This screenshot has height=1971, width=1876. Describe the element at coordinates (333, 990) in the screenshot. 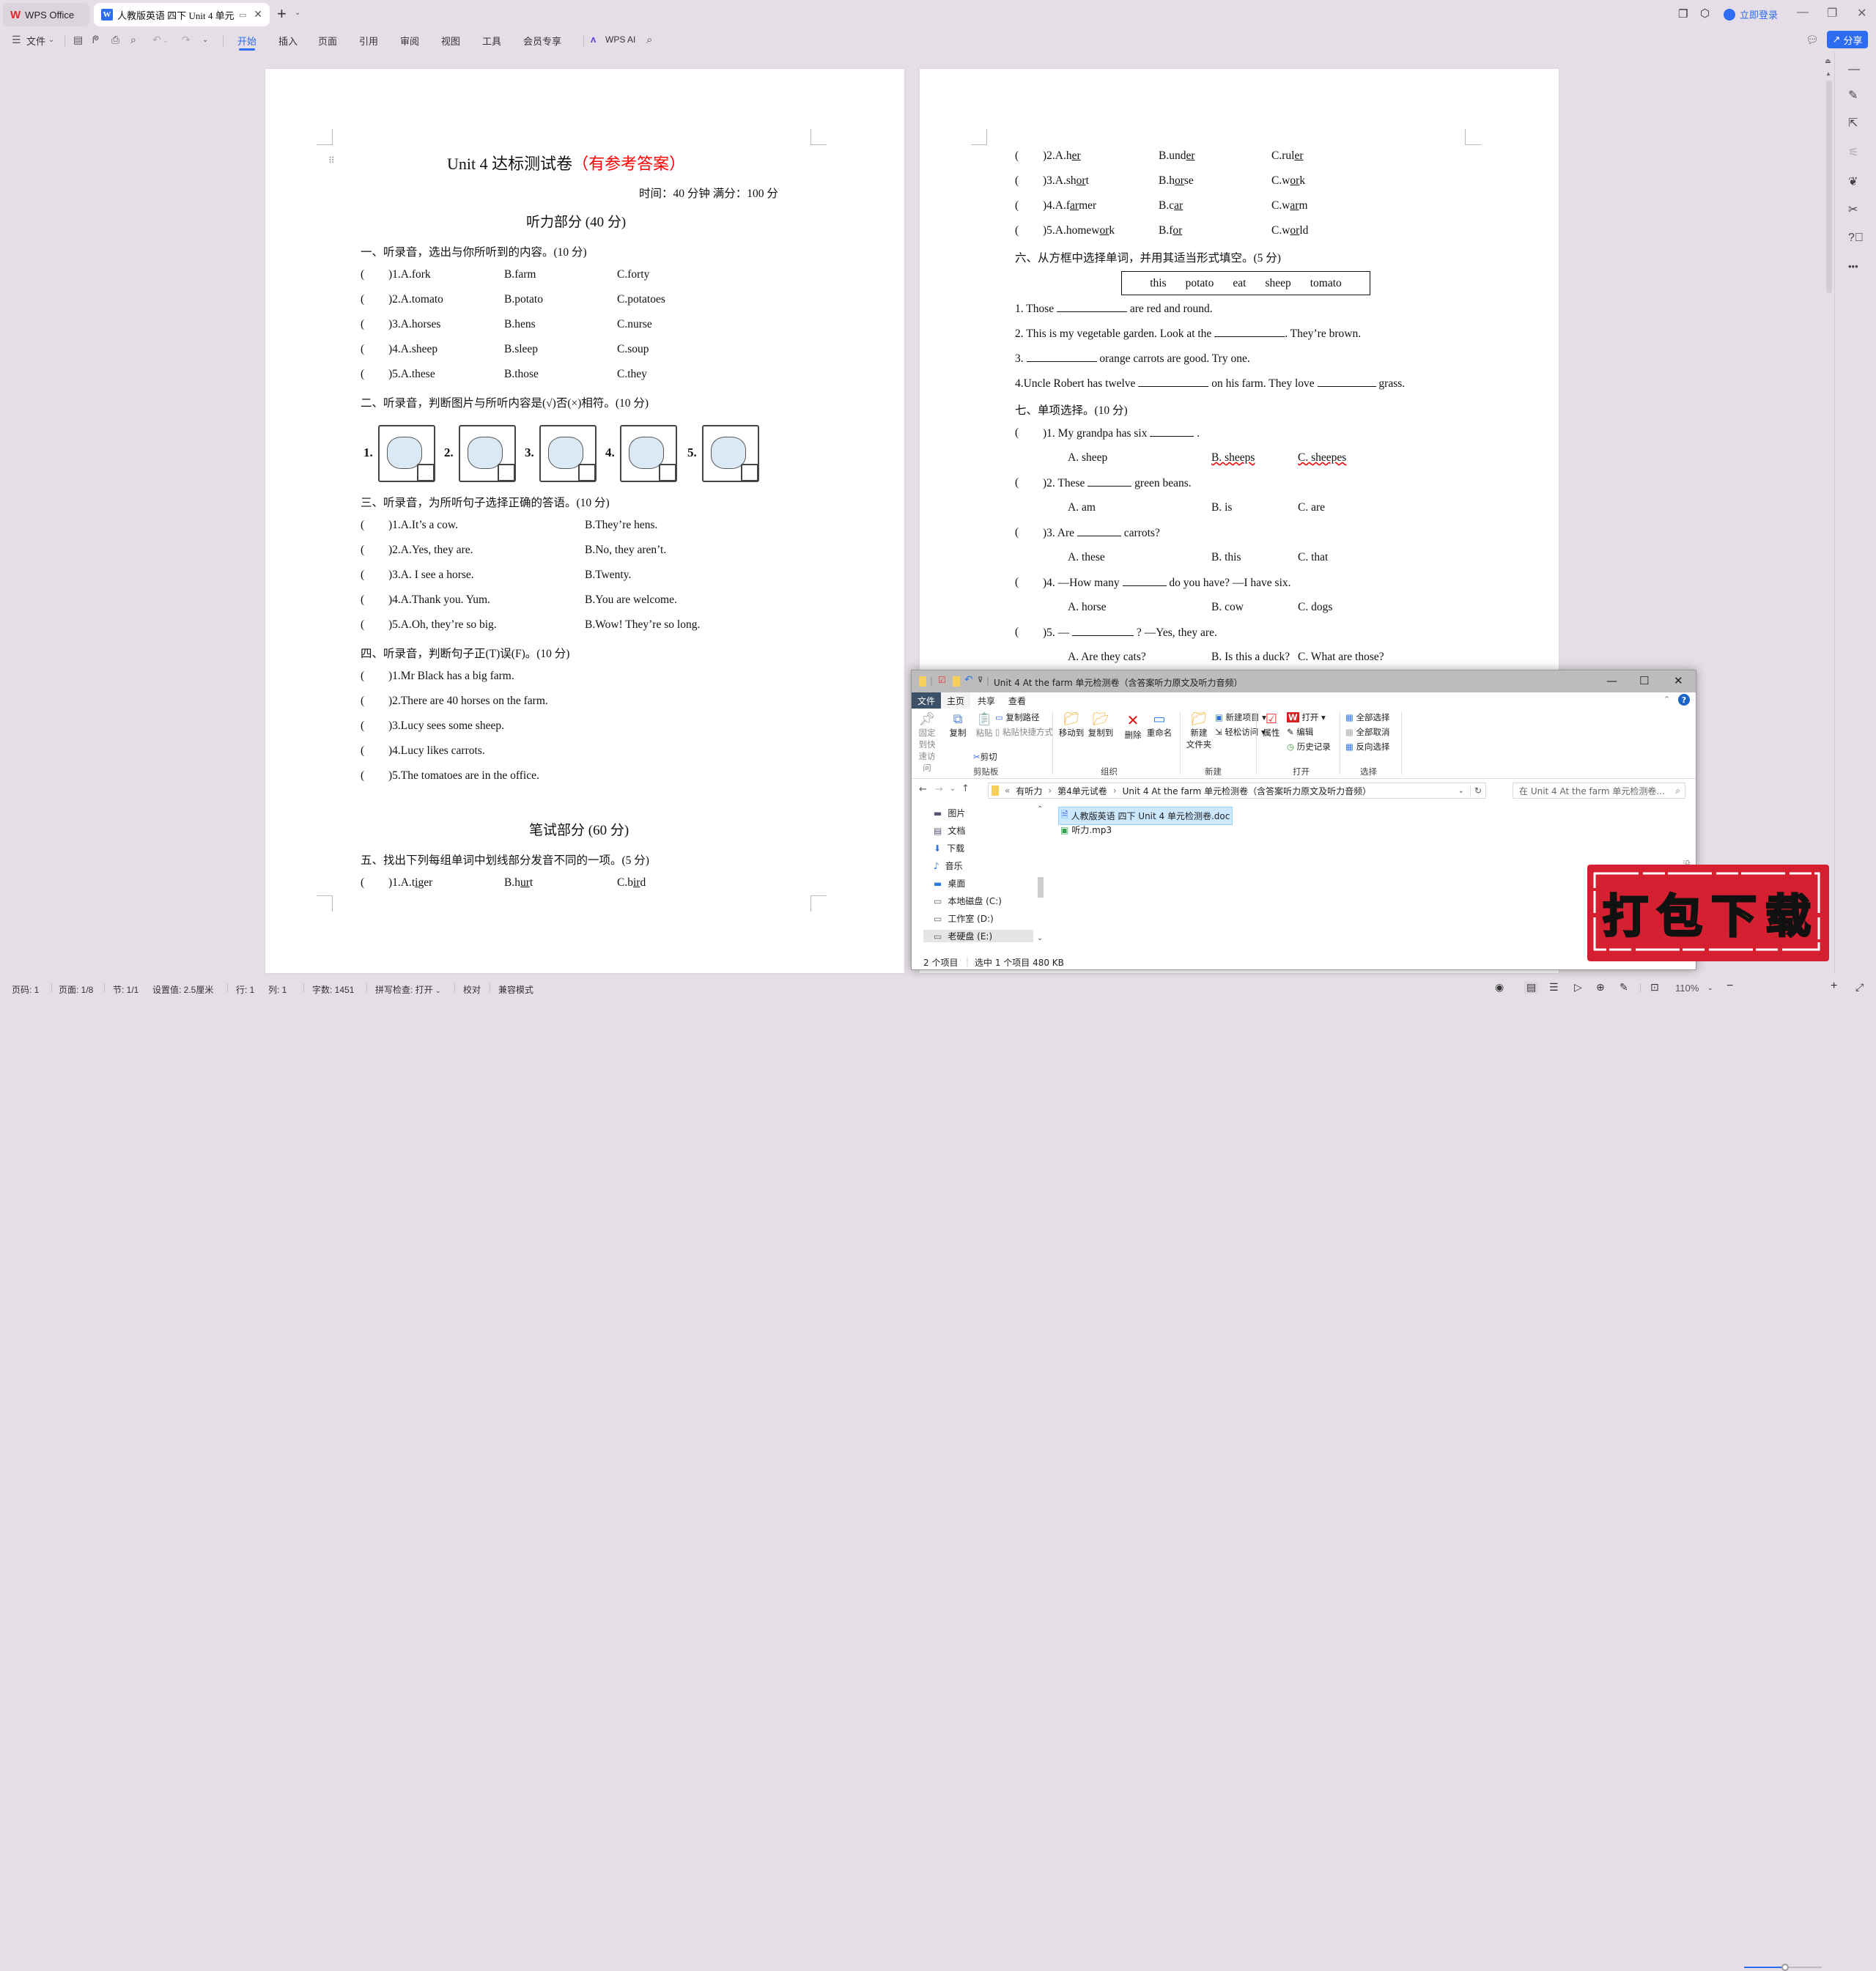

I see `word-count: 字数: 1451` at that location.